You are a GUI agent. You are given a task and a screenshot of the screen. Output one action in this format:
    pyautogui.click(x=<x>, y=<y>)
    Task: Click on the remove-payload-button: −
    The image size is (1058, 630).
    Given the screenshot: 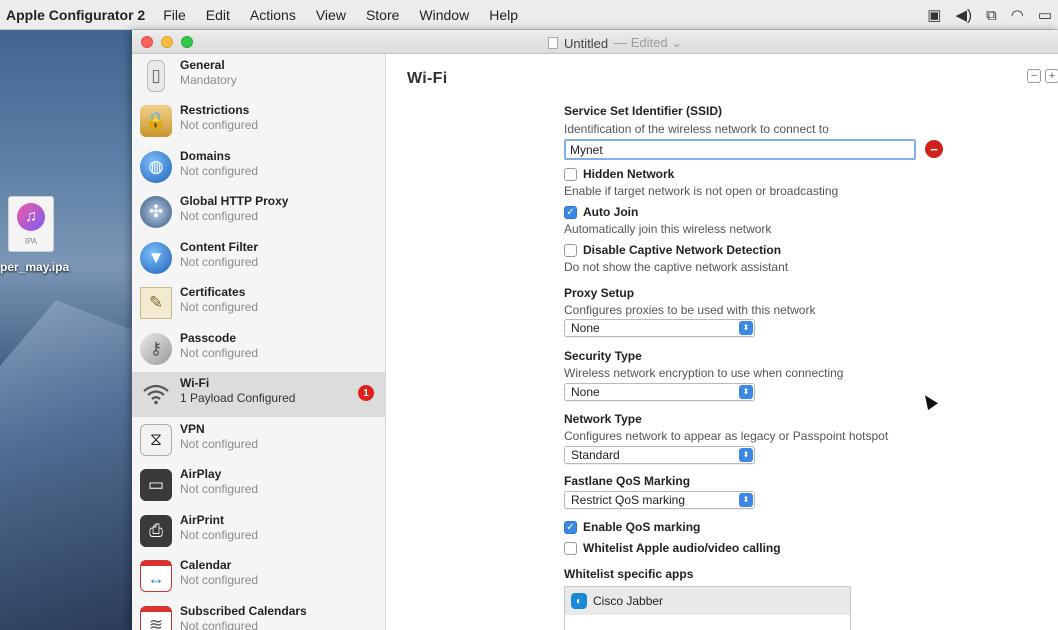 What is the action you would take?
    pyautogui.click(x=1034, y=76)
    